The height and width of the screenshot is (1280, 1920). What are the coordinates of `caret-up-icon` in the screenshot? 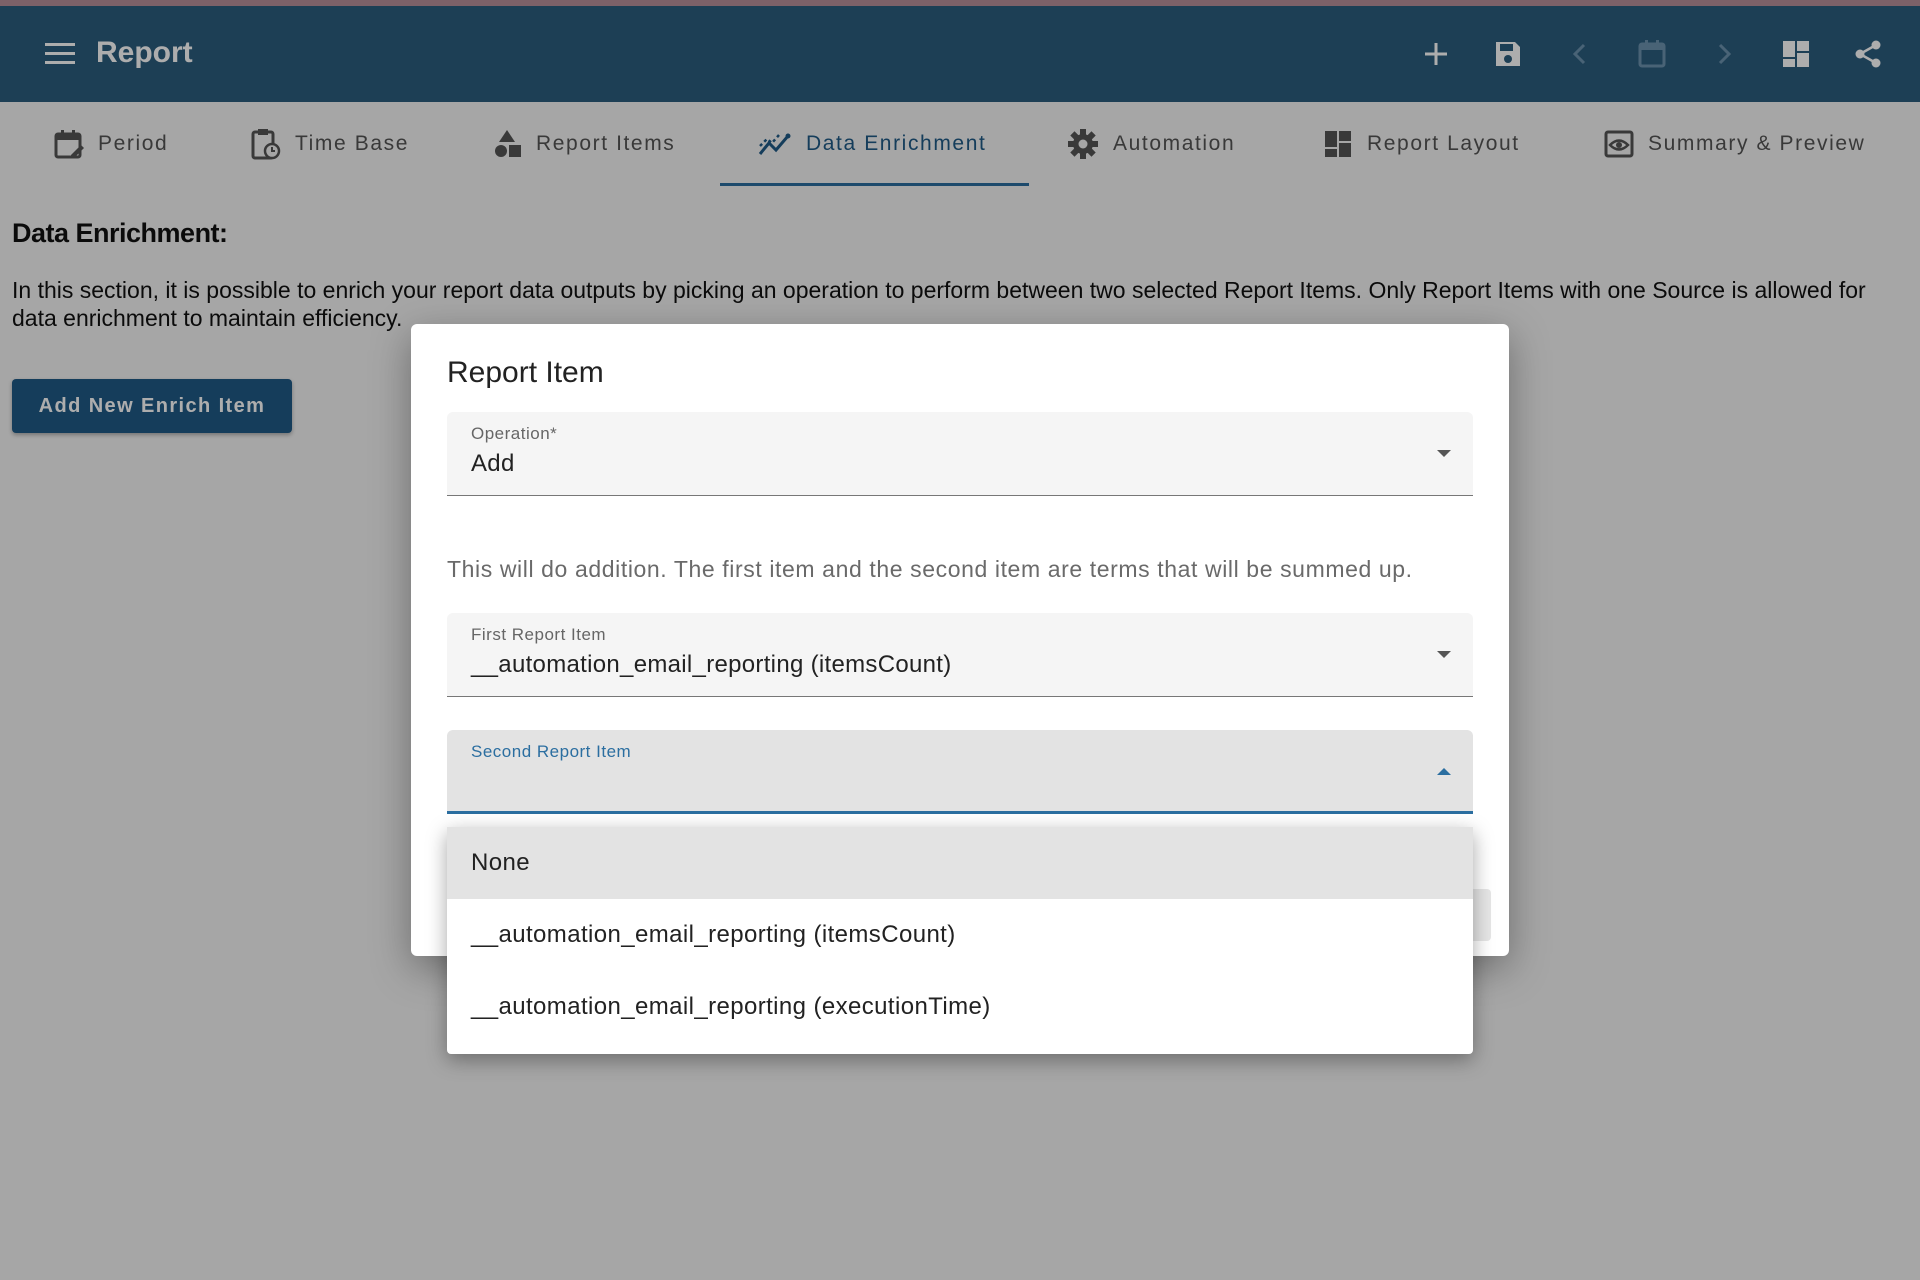 It's located at (1444, 771).